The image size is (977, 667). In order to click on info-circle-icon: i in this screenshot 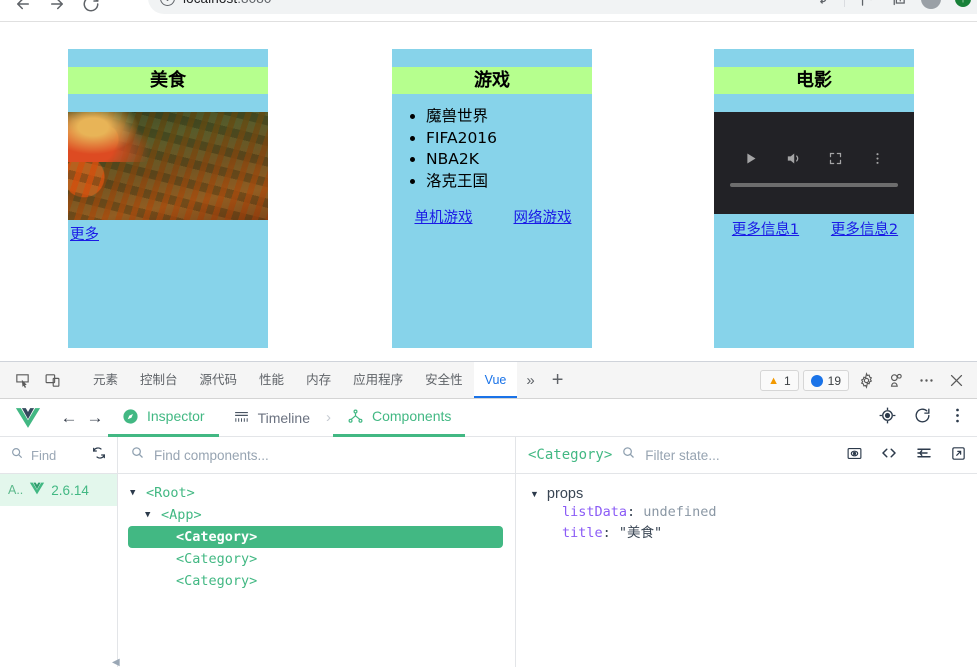, I will do `click(167, 3)`.